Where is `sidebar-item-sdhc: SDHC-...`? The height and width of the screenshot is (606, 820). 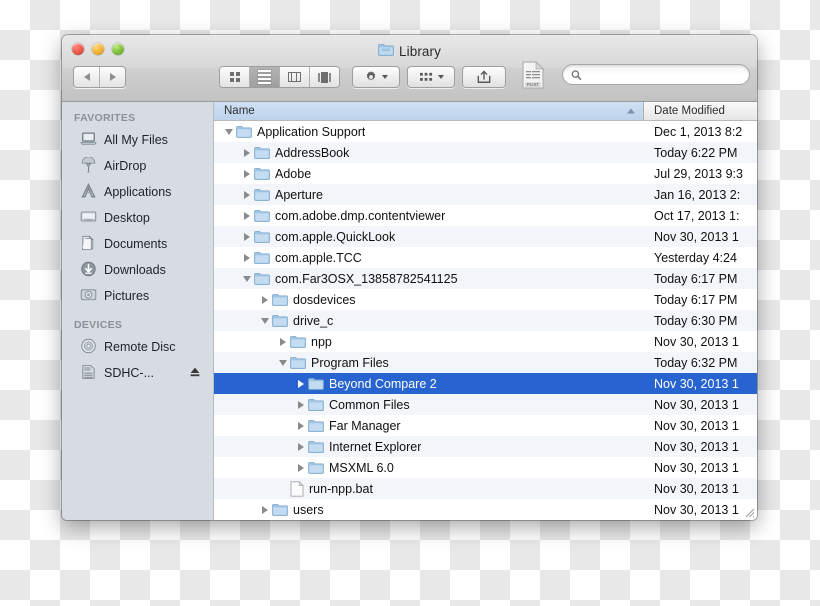 sidebar-item-sdhc: SDHC-... is located at coordinates (137, 373).